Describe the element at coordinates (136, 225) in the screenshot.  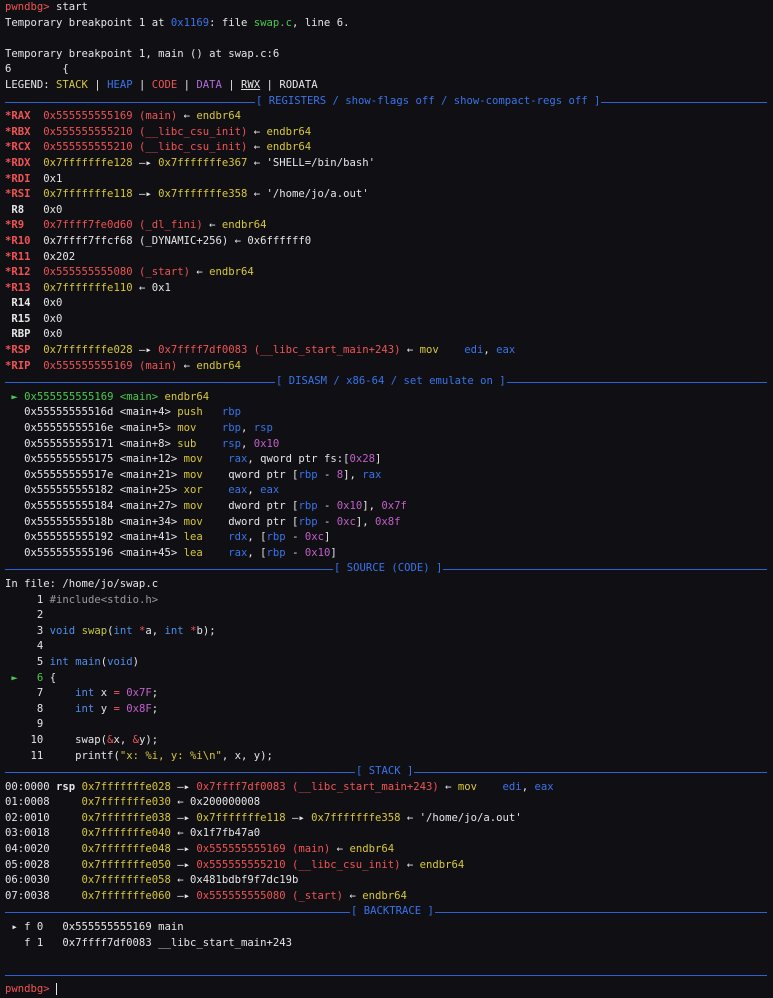
I see `register-r9: *R9 0x7ffff7fe0d60 (_dl_fini) ← endbr64` at that location.